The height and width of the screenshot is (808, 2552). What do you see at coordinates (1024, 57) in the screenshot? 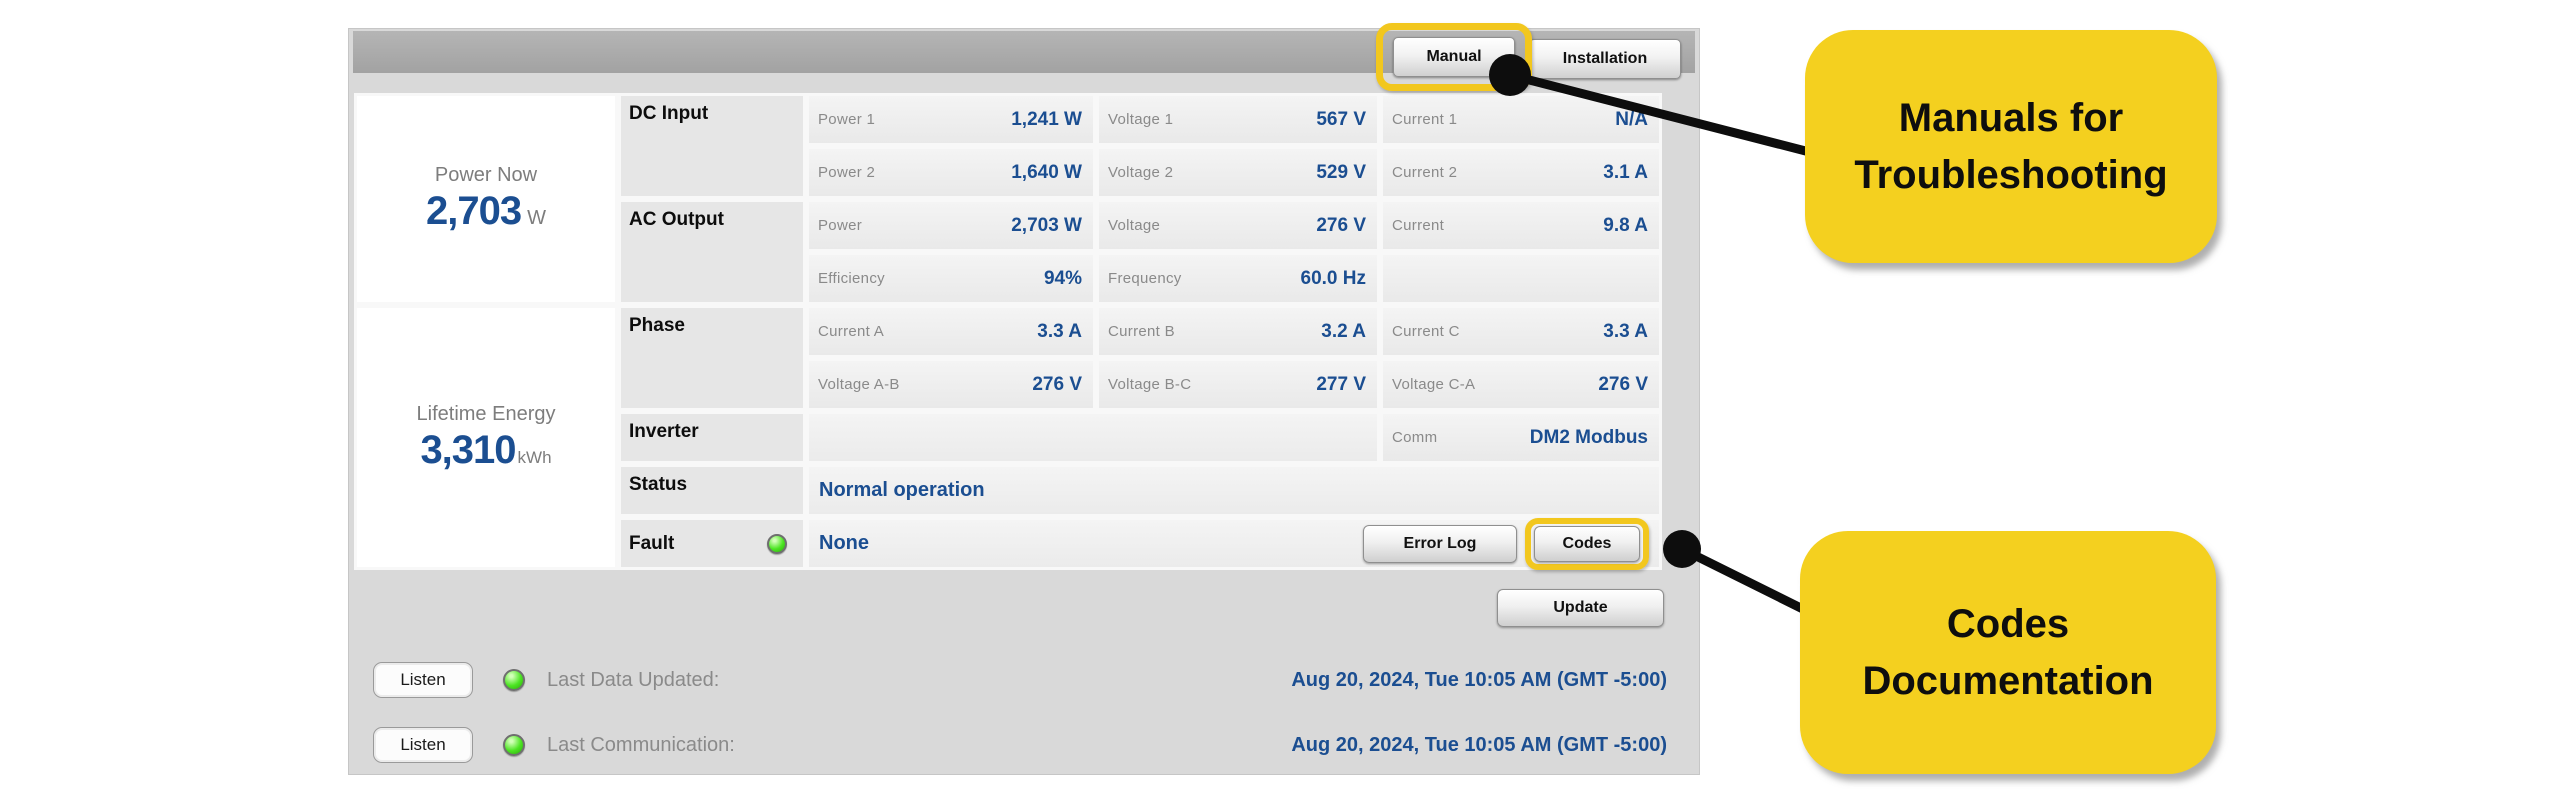
I see `top-toolbar: Manual Installation` at bounding box center [1024, 57].